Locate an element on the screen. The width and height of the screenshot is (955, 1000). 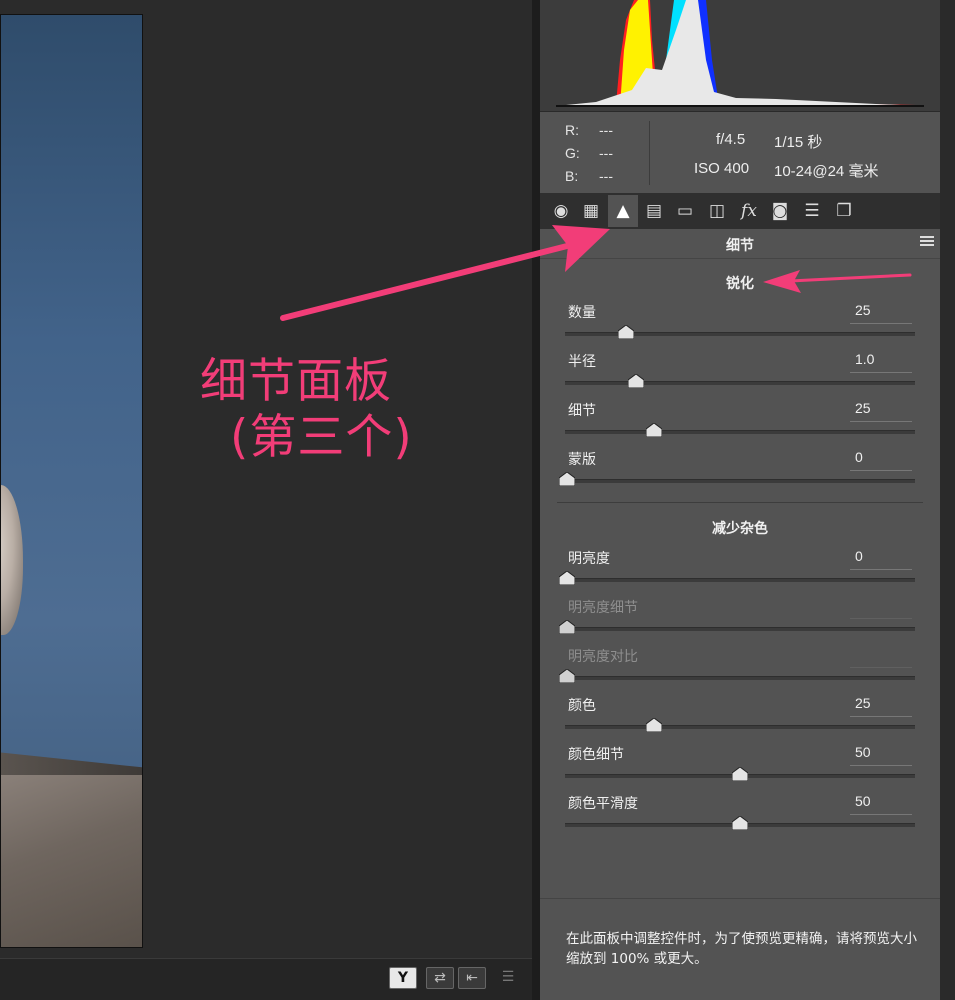
copy-settings-button: ⇤ is located at coordinates (472, 978).